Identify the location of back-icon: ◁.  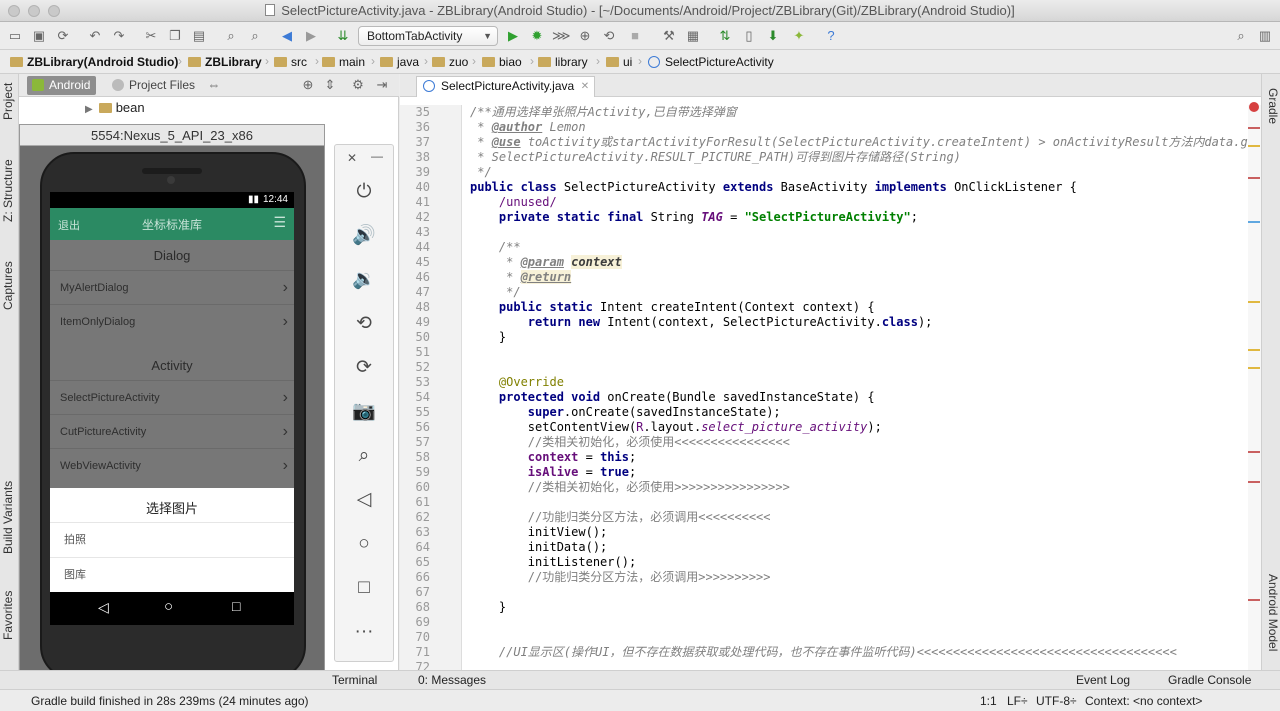
(364, 500).